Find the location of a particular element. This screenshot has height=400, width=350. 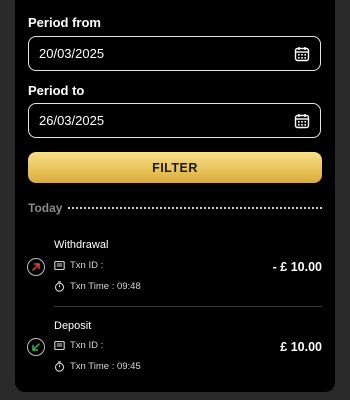

arrow-up-right-icon is located at coordinates (36, 267).